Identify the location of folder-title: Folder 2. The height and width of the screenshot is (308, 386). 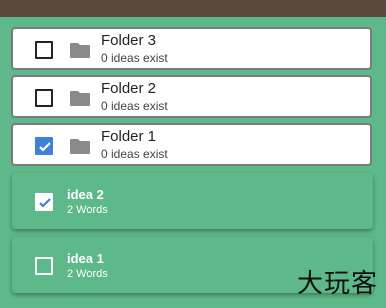
(129, 88).